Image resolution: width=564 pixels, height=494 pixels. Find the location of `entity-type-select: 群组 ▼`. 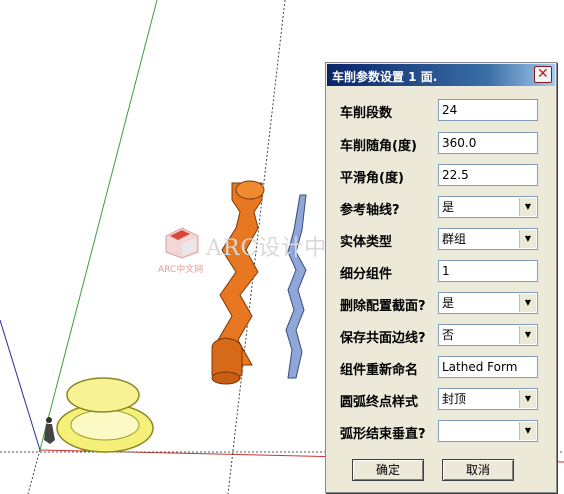

entity-type-select: 群组 ▼ is located at coordinates (488, 239).